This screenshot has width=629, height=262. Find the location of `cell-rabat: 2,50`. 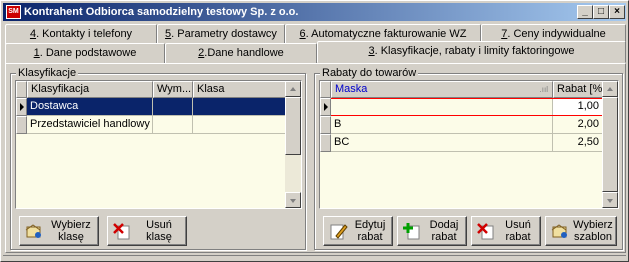

cell-rabat: 2,50 is located at coordinates (578, 143).